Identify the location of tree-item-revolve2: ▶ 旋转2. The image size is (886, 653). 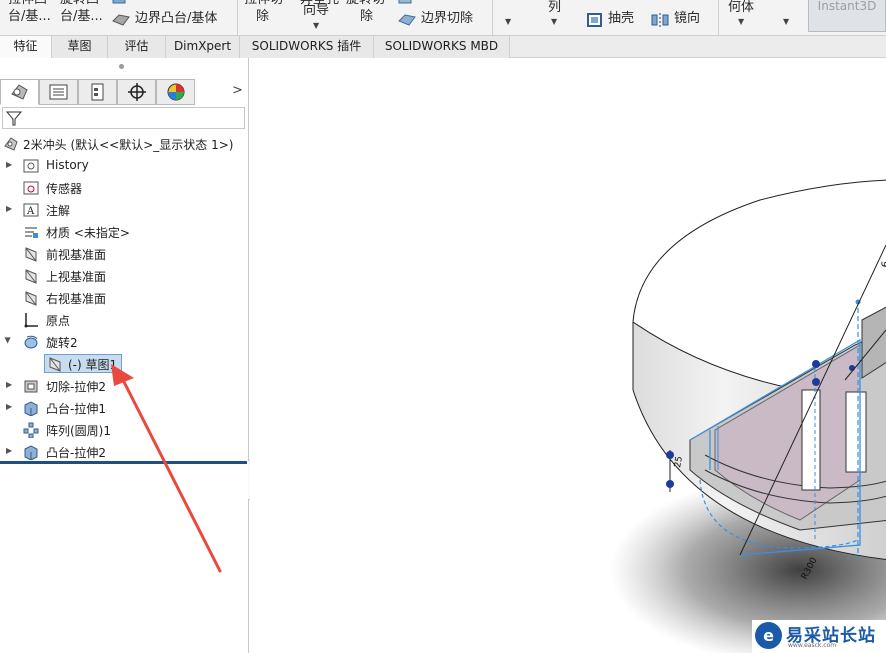
(123, 342).